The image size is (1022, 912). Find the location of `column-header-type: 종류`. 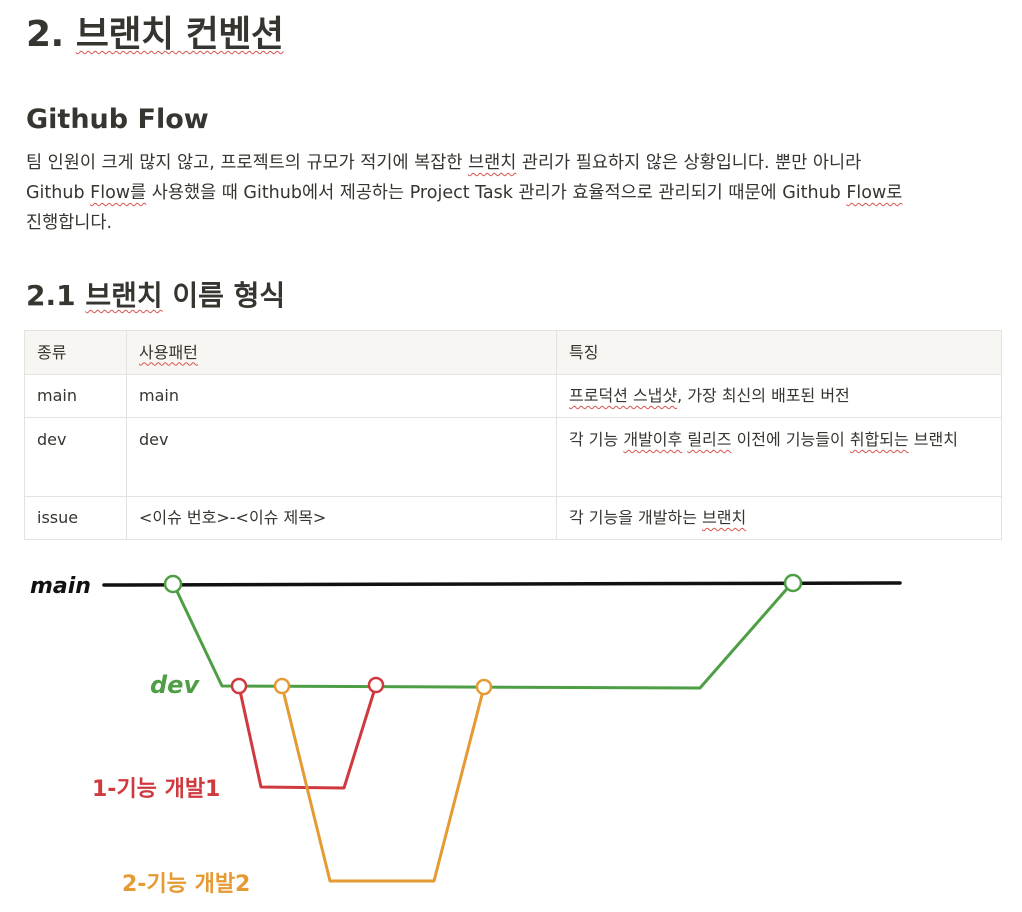

column-header-type: 종류 is located at coordinates (75, 352).